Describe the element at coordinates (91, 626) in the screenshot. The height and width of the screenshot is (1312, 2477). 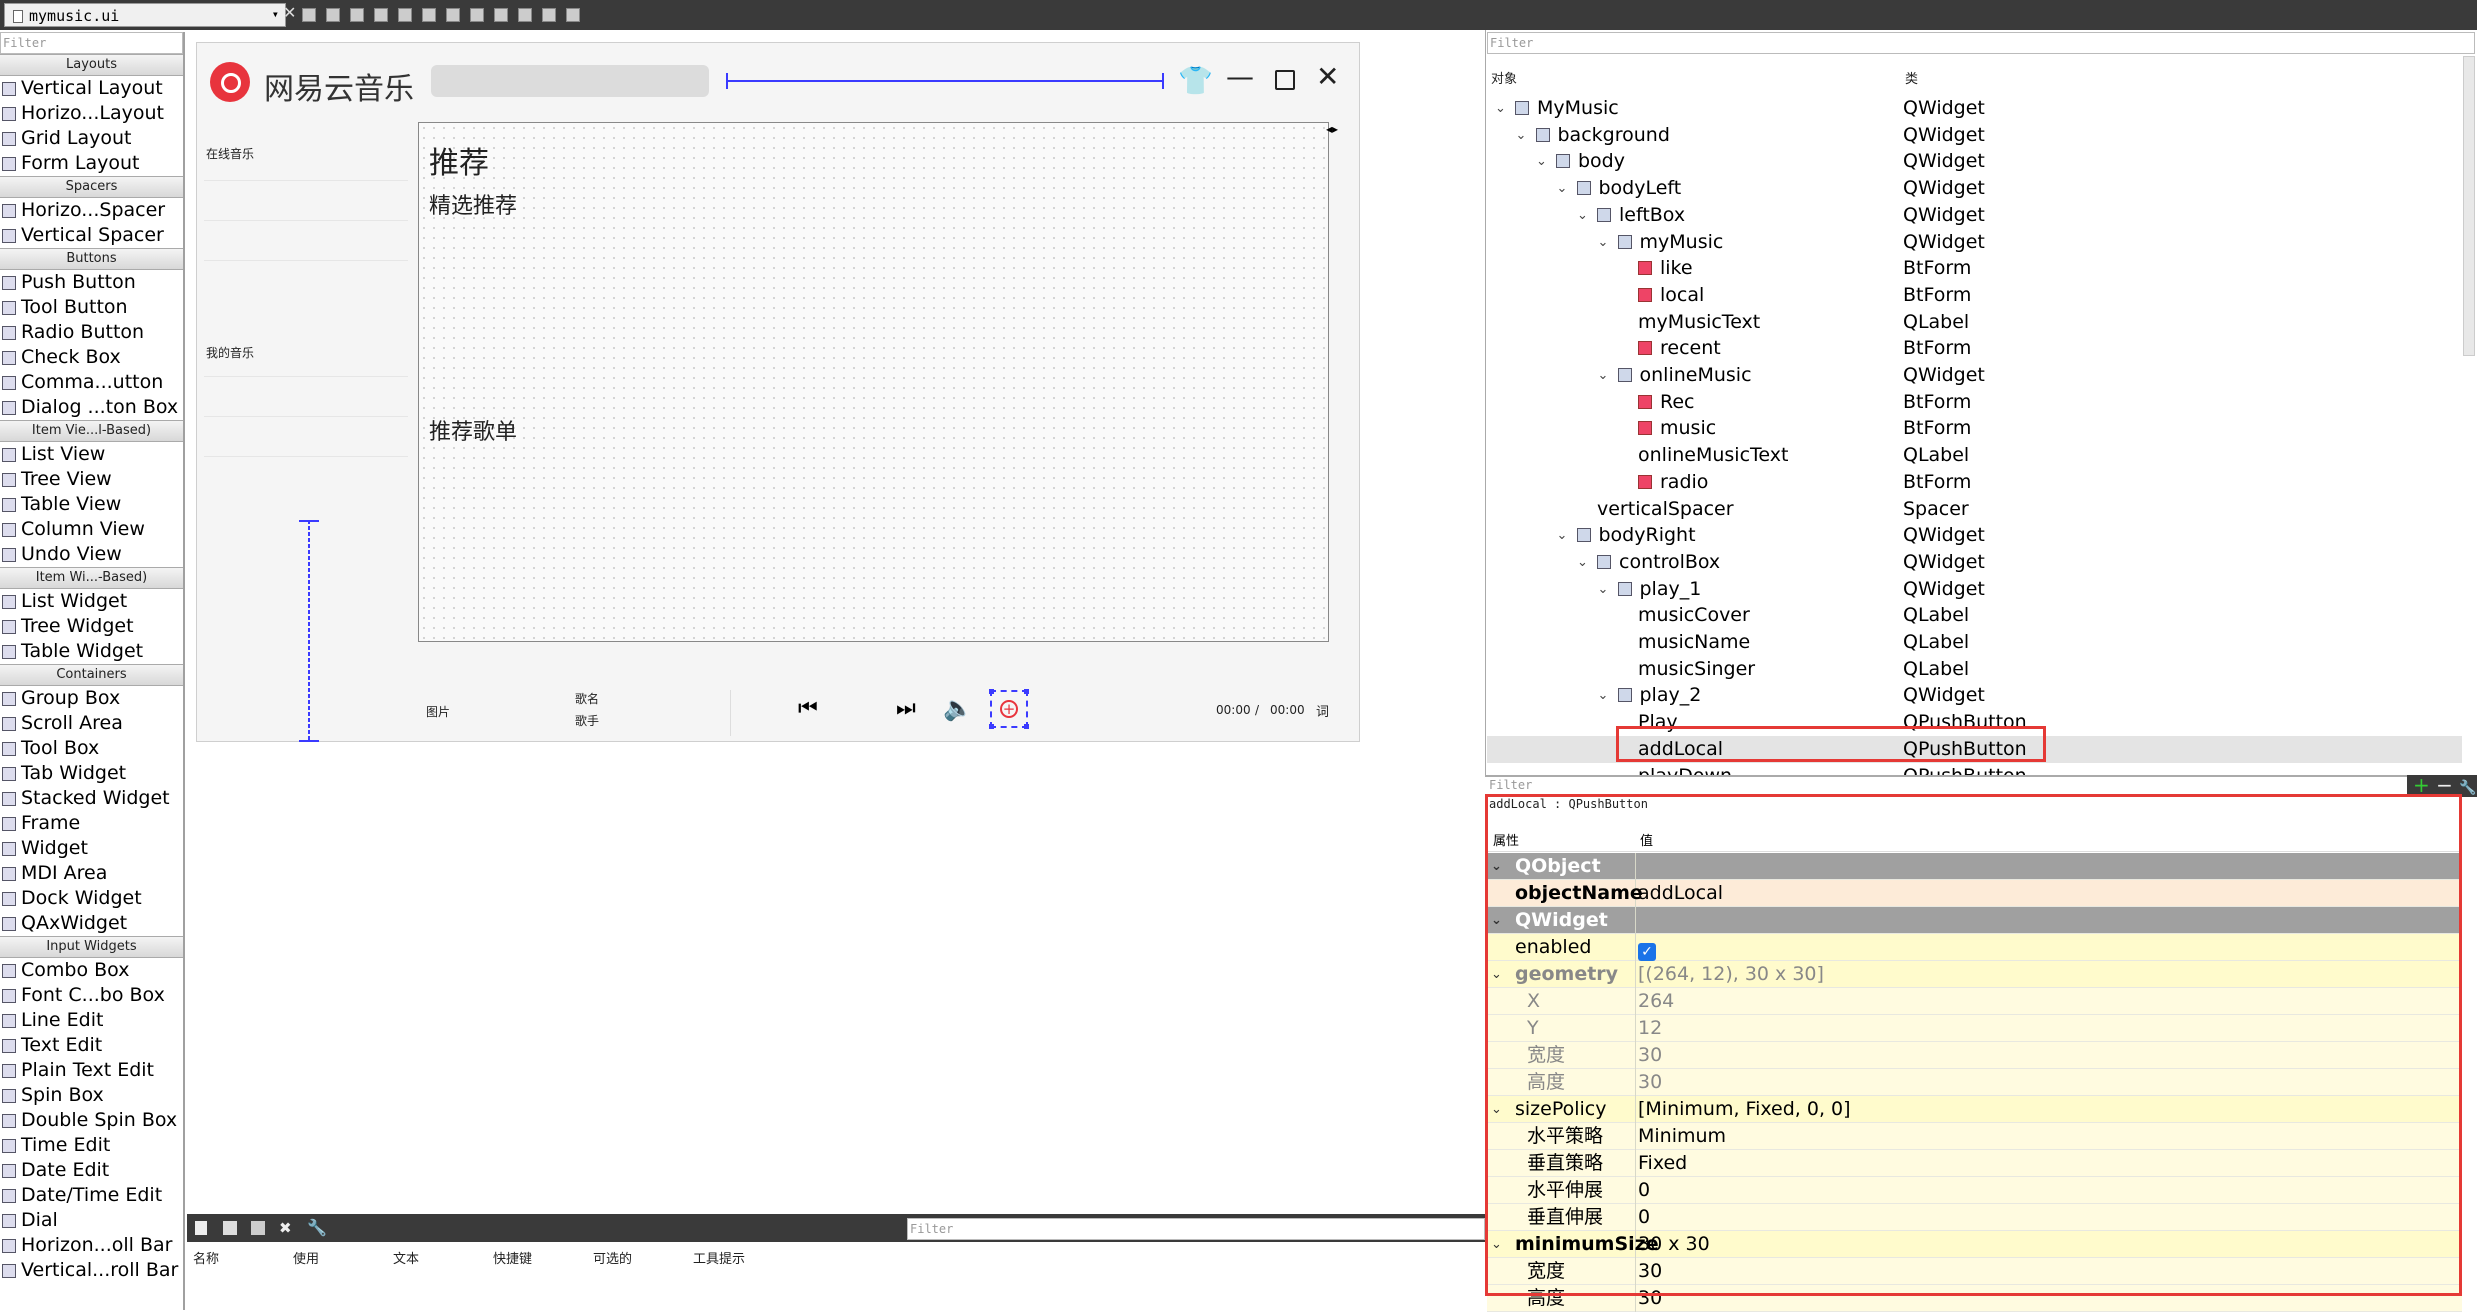
I see `widget-item: Tree Widget` at that location.